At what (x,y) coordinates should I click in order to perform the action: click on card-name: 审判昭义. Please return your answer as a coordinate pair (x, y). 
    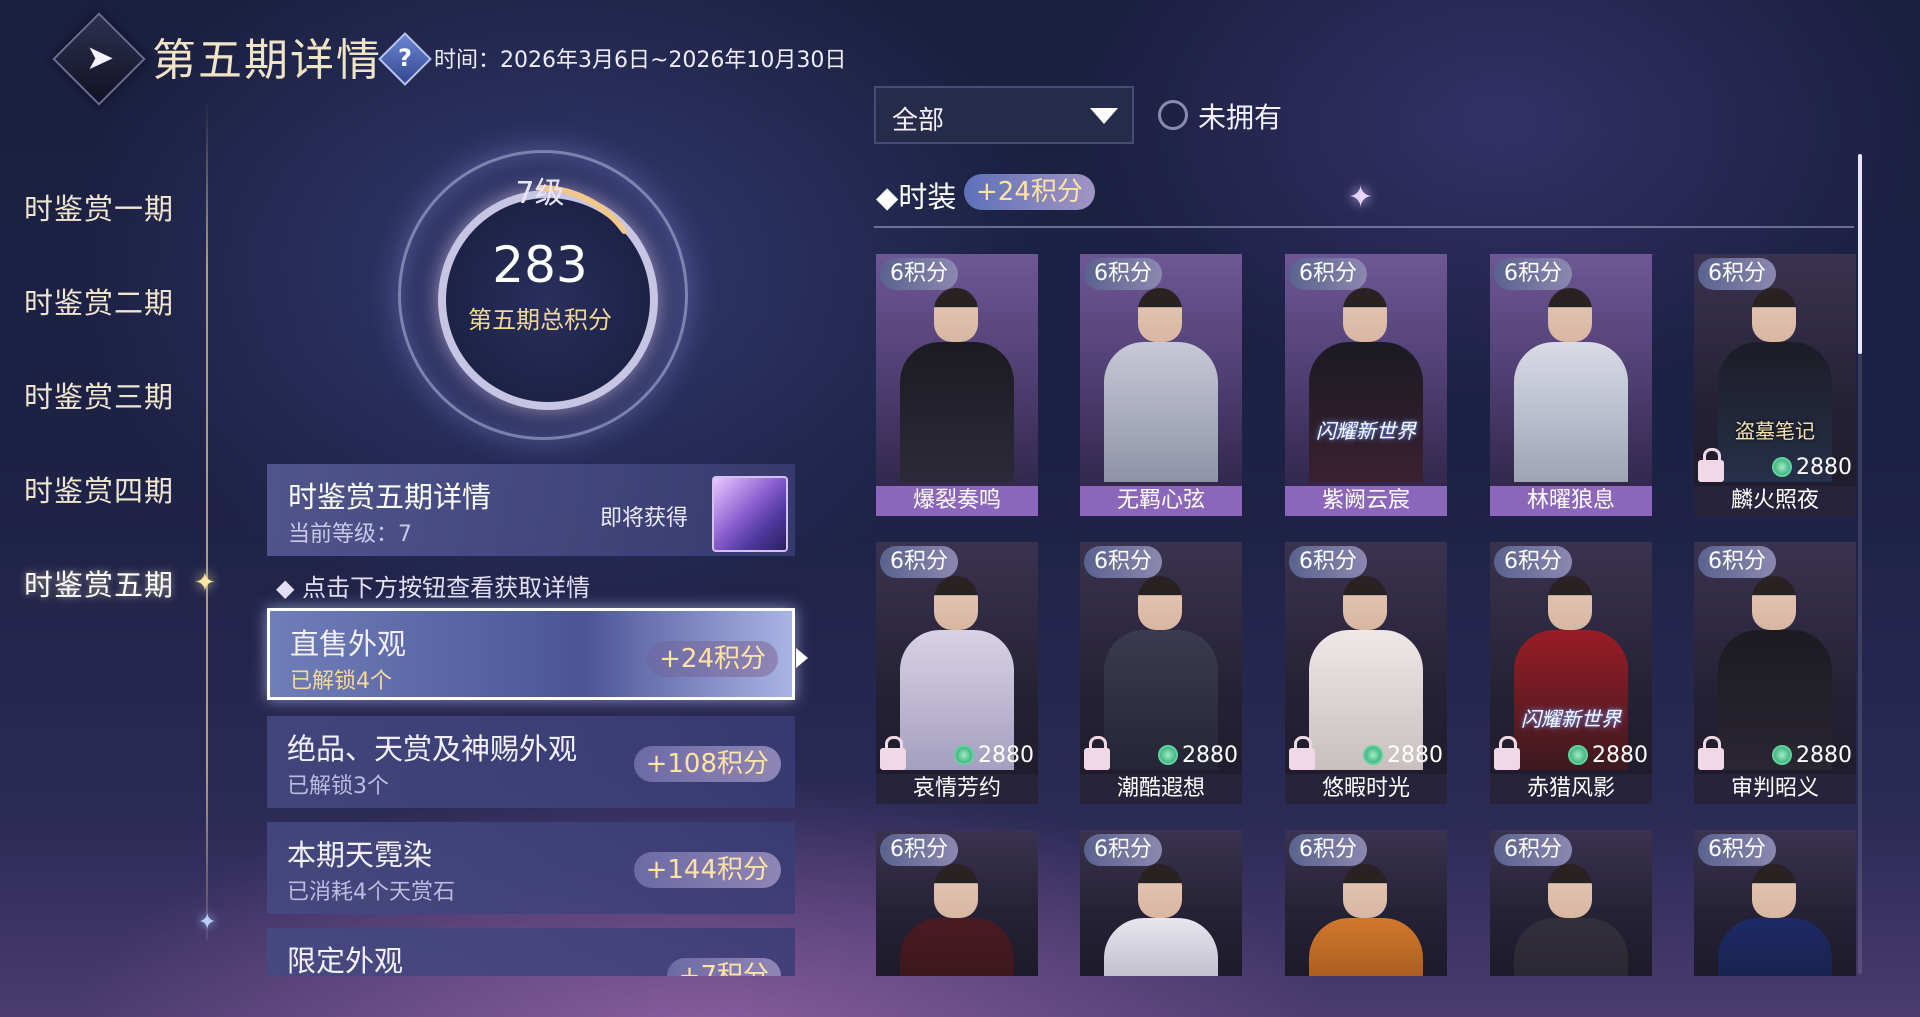
    Looking at the image, I should click on (1775, 789).